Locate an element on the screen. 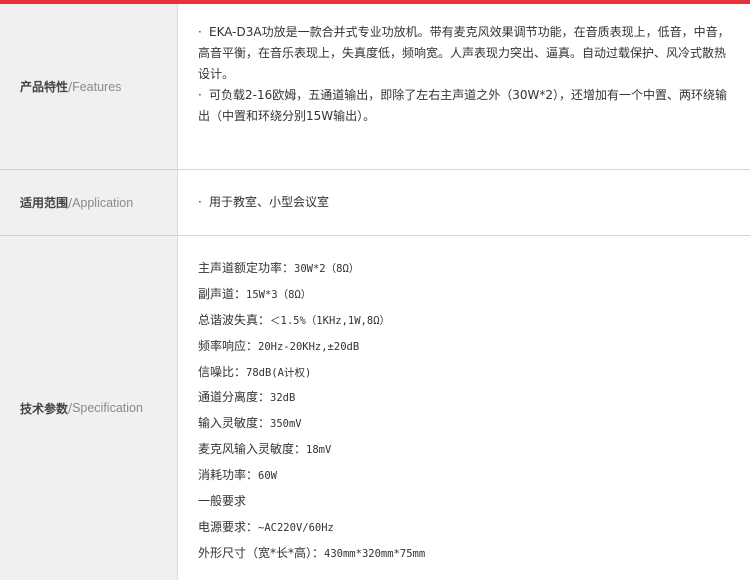 The image size is (750, 580). spec-line: 总谐波失真：＜1.5%（1KHz,1W,8Ω） is located at coordinates (464, 321).